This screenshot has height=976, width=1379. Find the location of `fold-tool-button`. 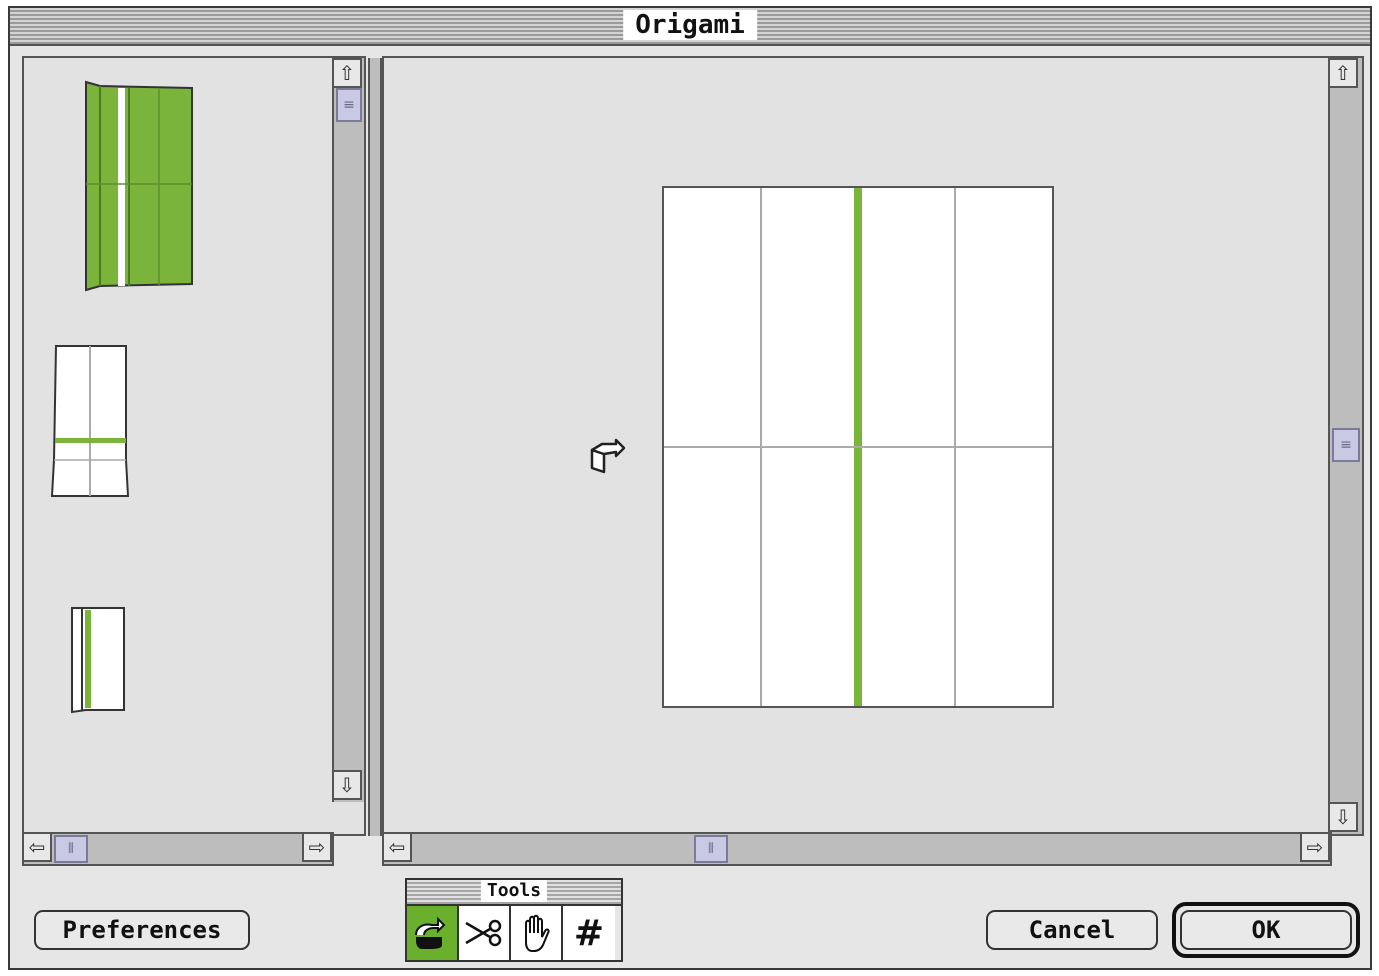

fold-tool-button is located at coordinates (433, 933).